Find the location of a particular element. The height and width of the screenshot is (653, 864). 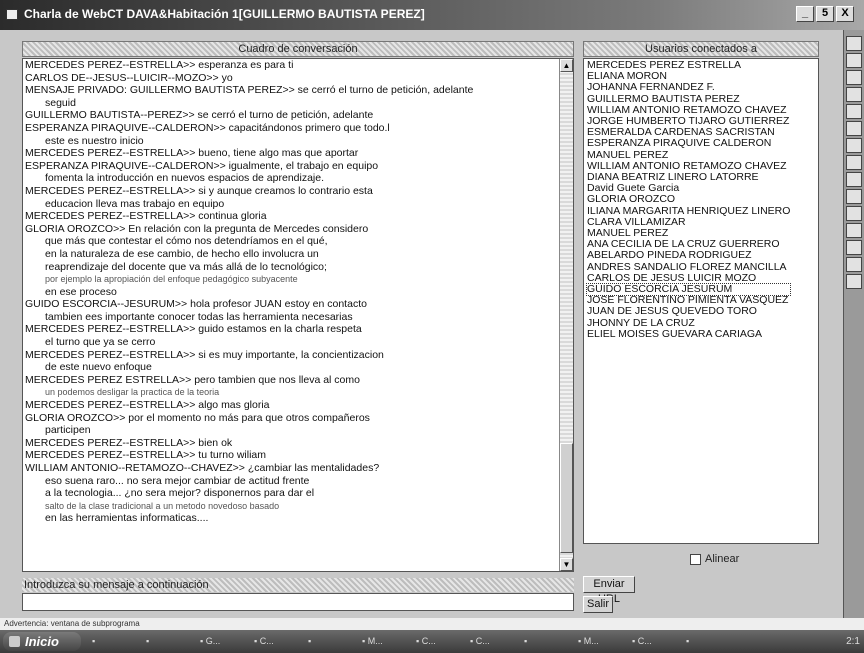

user-list-item: JUAN DE JESUS QUEVEDO TORO is located at coordinates (688, 311).